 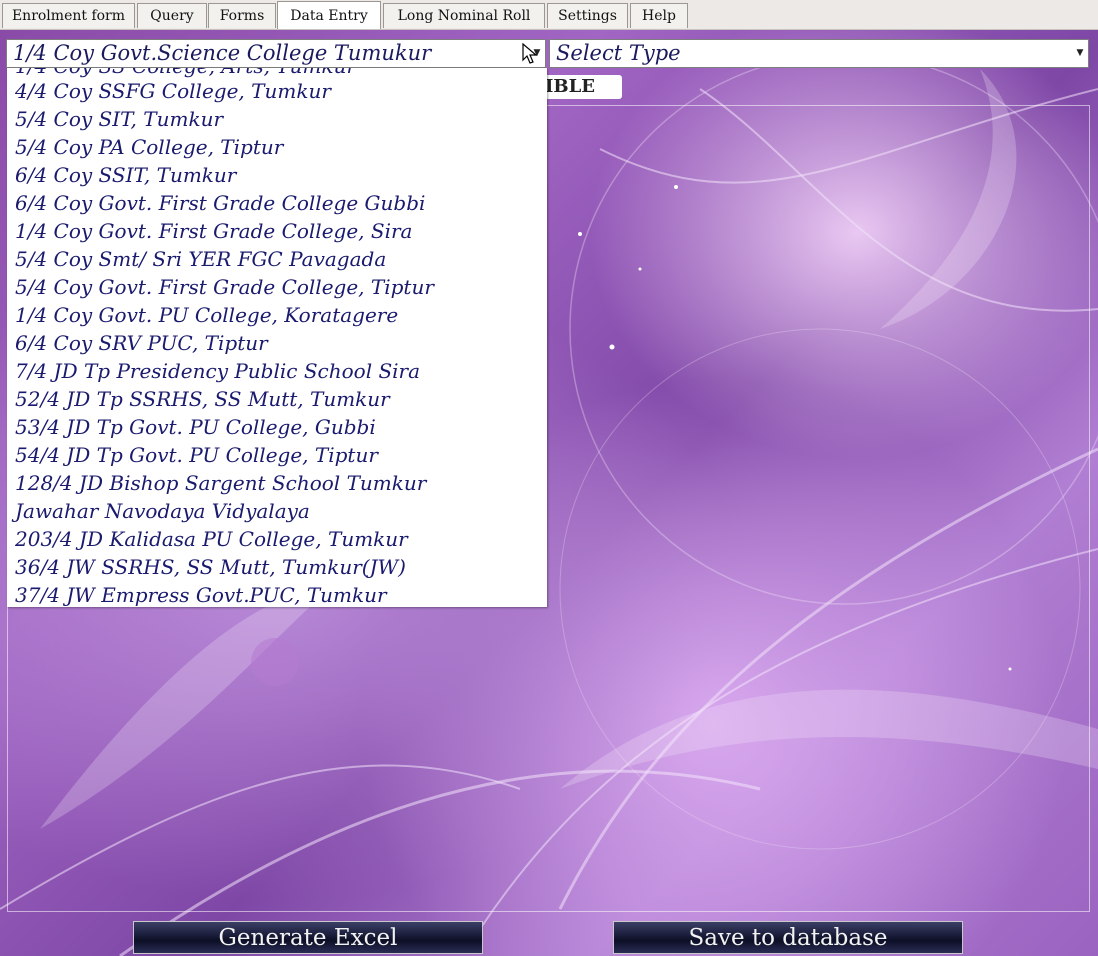 I want to click on mouse-cursor-icon, so click(x=530, y=53).